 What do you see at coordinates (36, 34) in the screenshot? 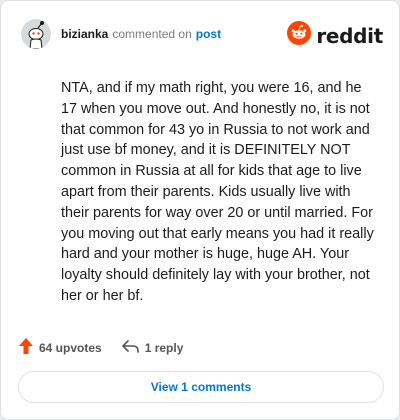
I see `user-avatar-icon` at bounding box center [36, 34].